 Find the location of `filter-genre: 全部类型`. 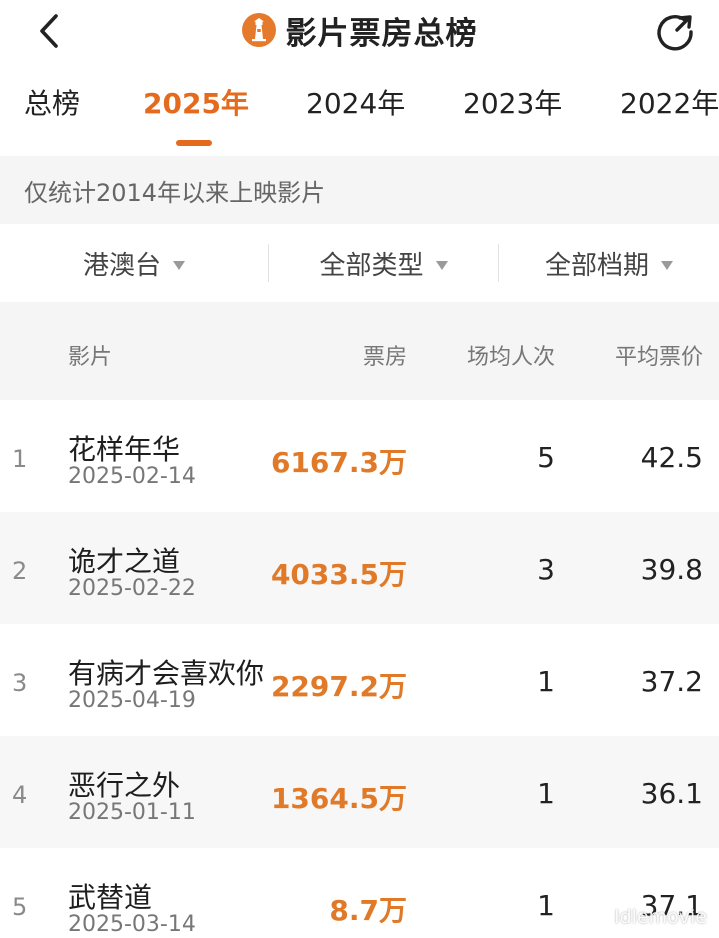

filter-genre: 全部类型 is located at coordinates (383, 263).